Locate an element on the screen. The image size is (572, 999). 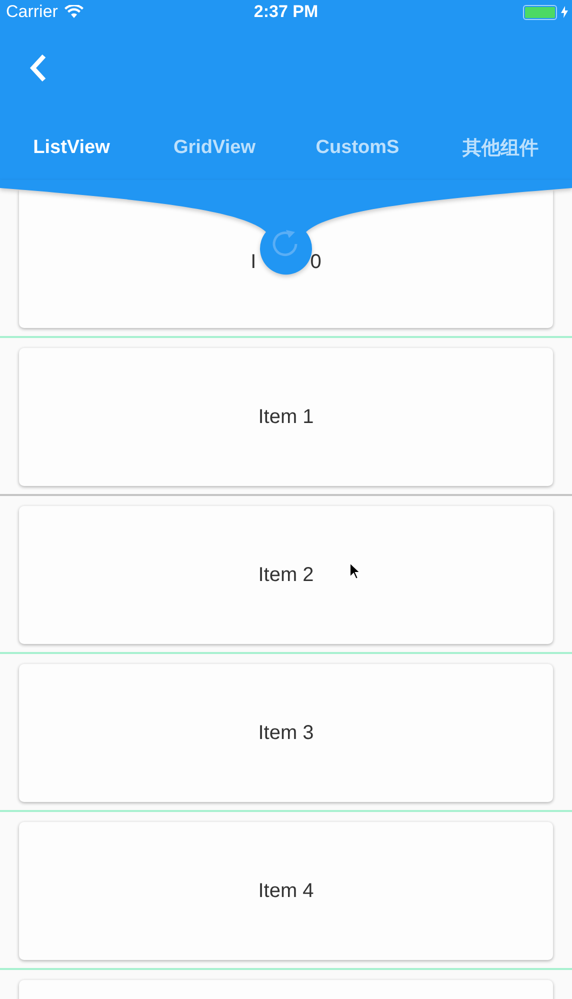
battery-icon is located at coordinates (540, 12).